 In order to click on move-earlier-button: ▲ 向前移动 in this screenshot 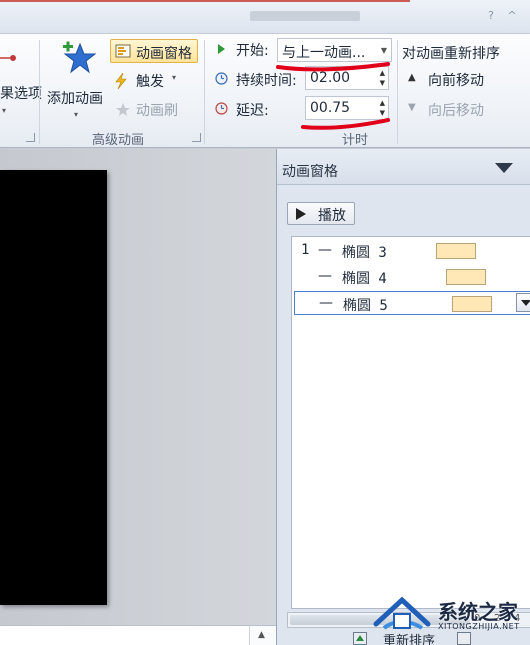, I will do `click(463, 80)`.